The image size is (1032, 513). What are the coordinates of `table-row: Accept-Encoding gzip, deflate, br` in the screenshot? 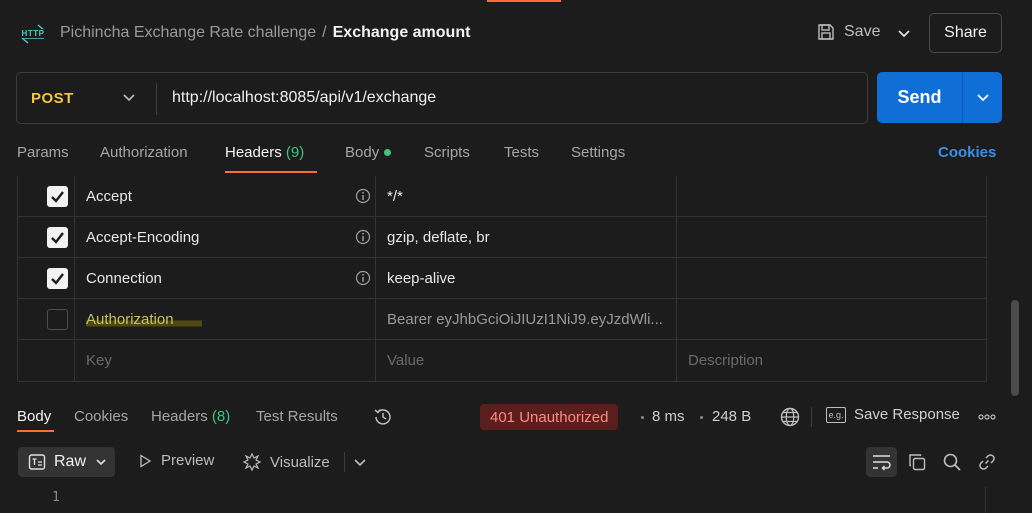 It's located at (502, 237).